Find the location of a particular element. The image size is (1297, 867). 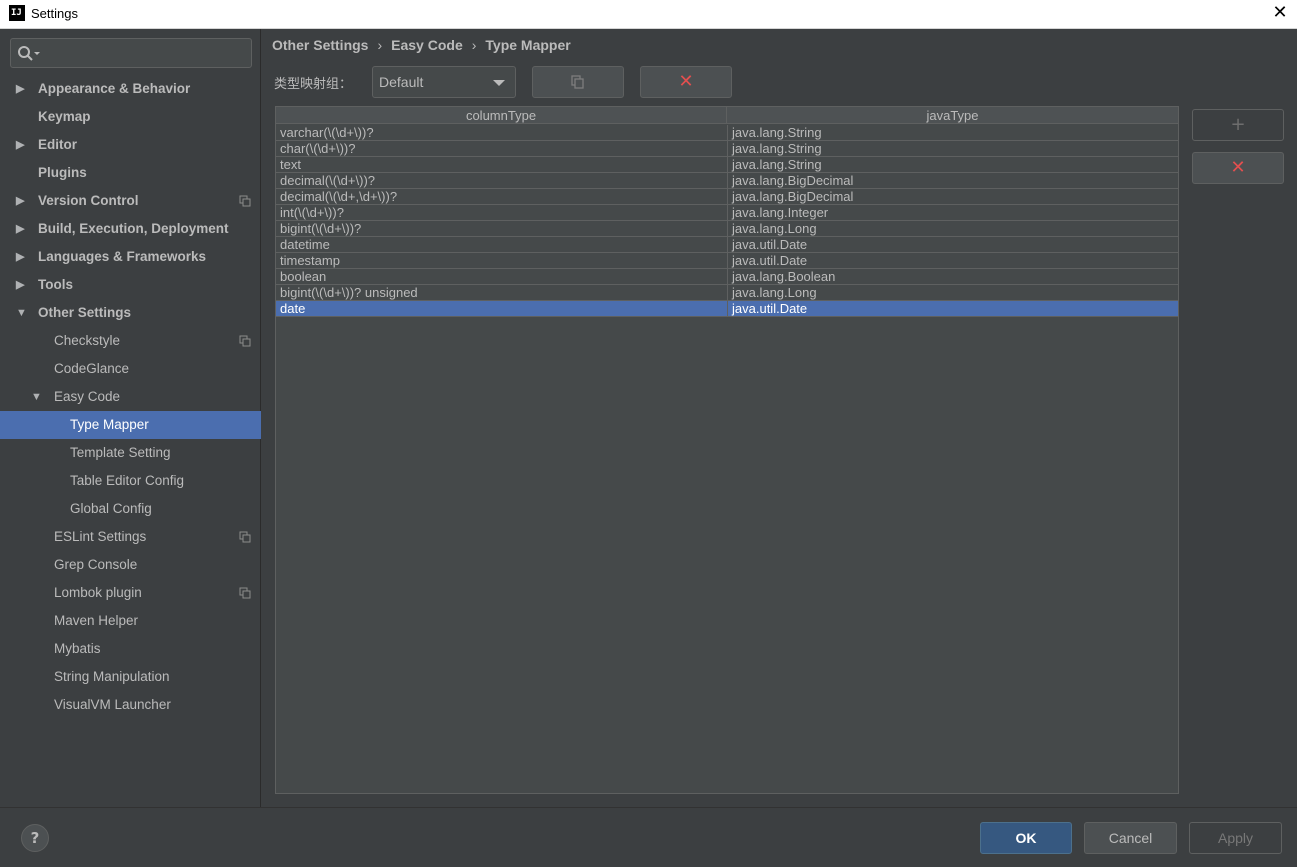

sidebar-item: Grep Console is located at coordinates (130, 565).